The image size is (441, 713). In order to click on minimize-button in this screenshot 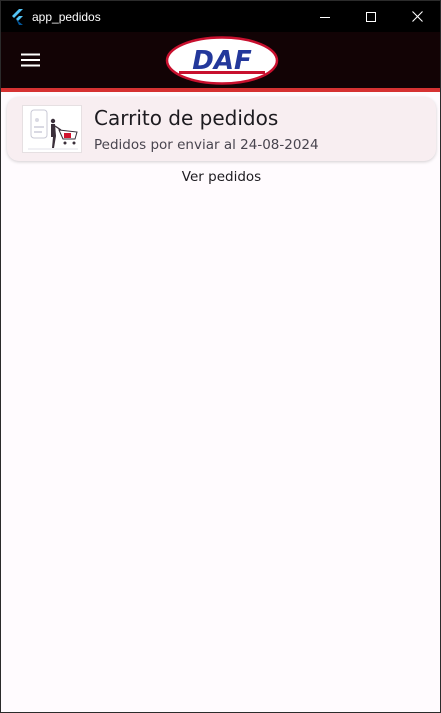, I will do `click(325, 16)`.